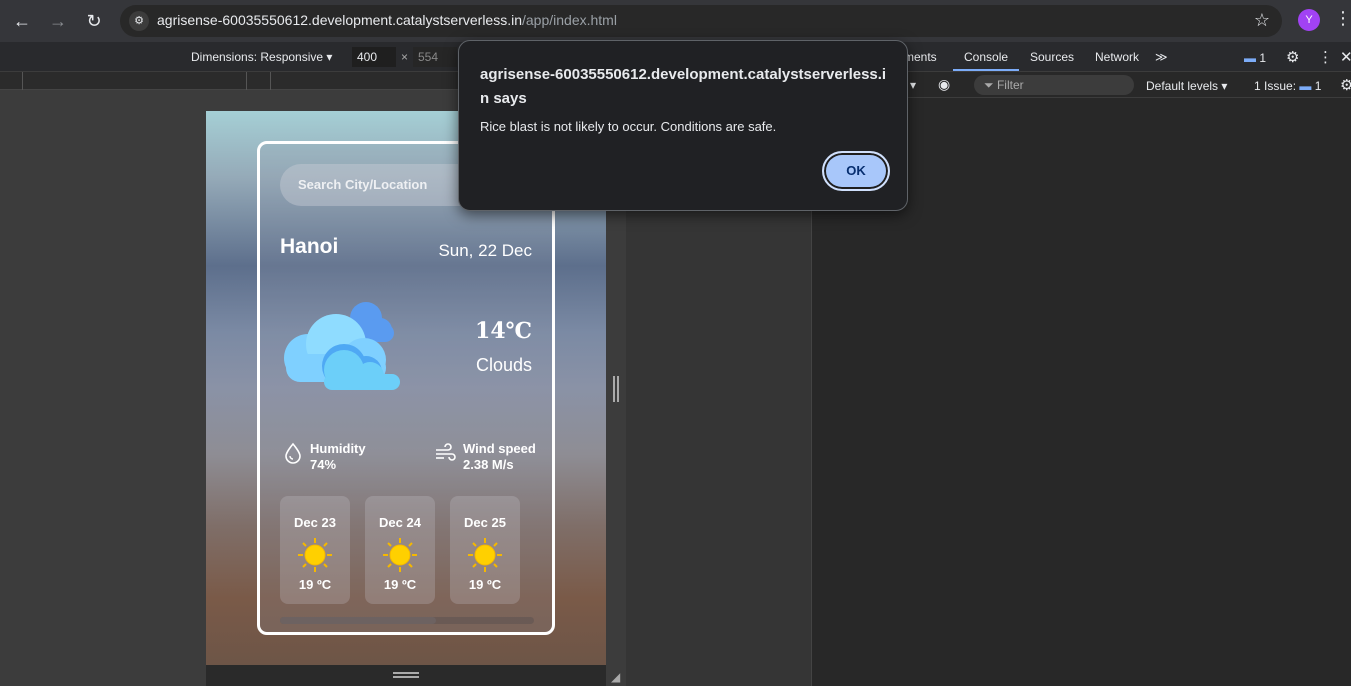 Image resolution: width=1351 pixels, height=686 pixels. Describe the element at coordinates (989, 85) in the screenshot. I see `filter-icon: ⏷` at that location.